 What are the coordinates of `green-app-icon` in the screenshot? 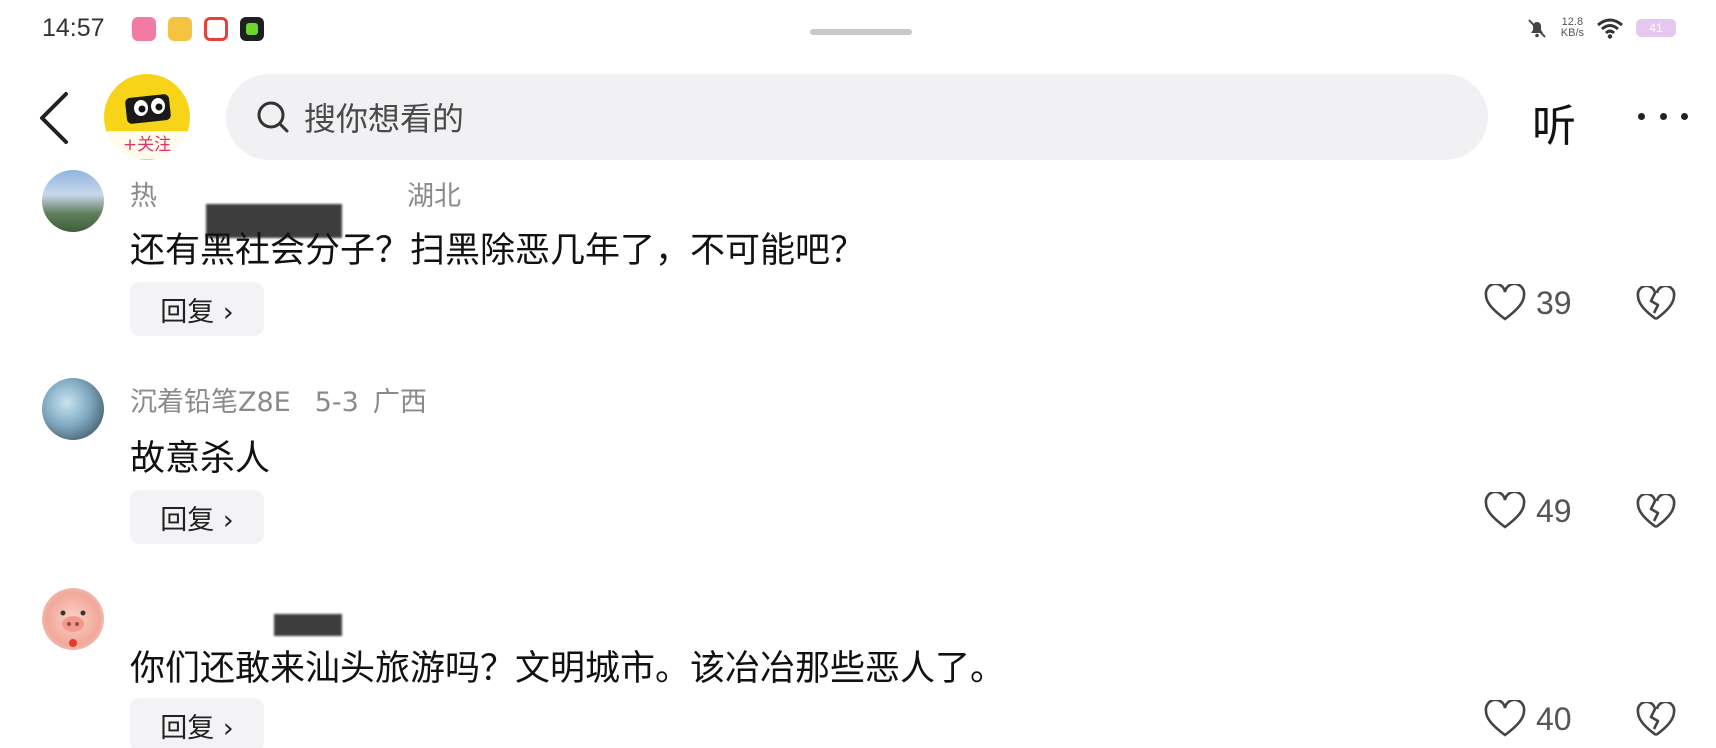 It's located at (252, 29).